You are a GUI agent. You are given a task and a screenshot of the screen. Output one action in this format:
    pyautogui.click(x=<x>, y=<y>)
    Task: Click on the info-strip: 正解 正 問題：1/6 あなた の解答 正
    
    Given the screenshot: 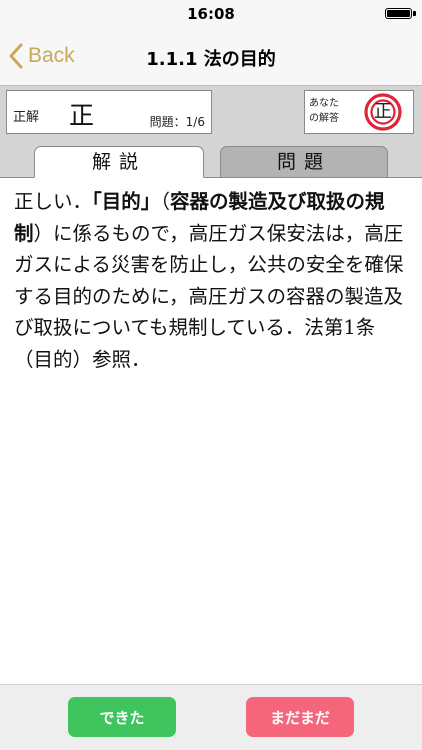 What is the action you would take?
    pyautogui.click(x=211, y=113)
    